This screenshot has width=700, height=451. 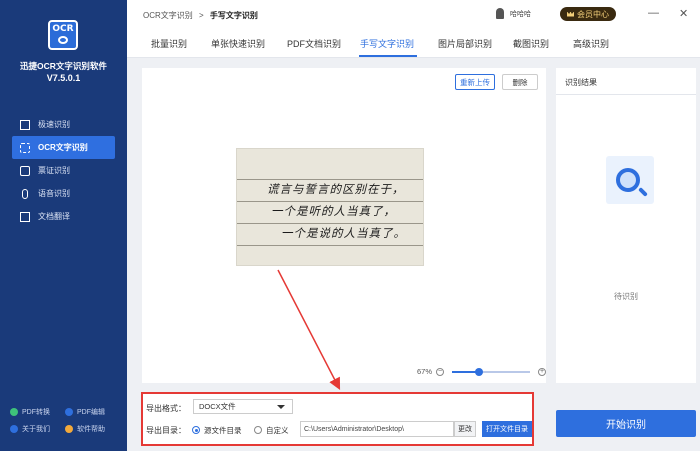 I want to click on export-format-select: DOCX文件, so click(x=243, y=406).